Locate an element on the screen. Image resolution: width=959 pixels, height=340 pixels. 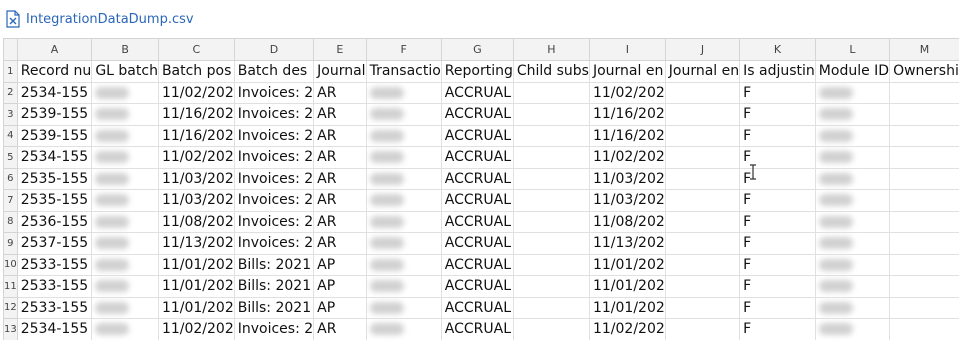
grid-cell: 2537-155 is located at coordinates (54, 243).